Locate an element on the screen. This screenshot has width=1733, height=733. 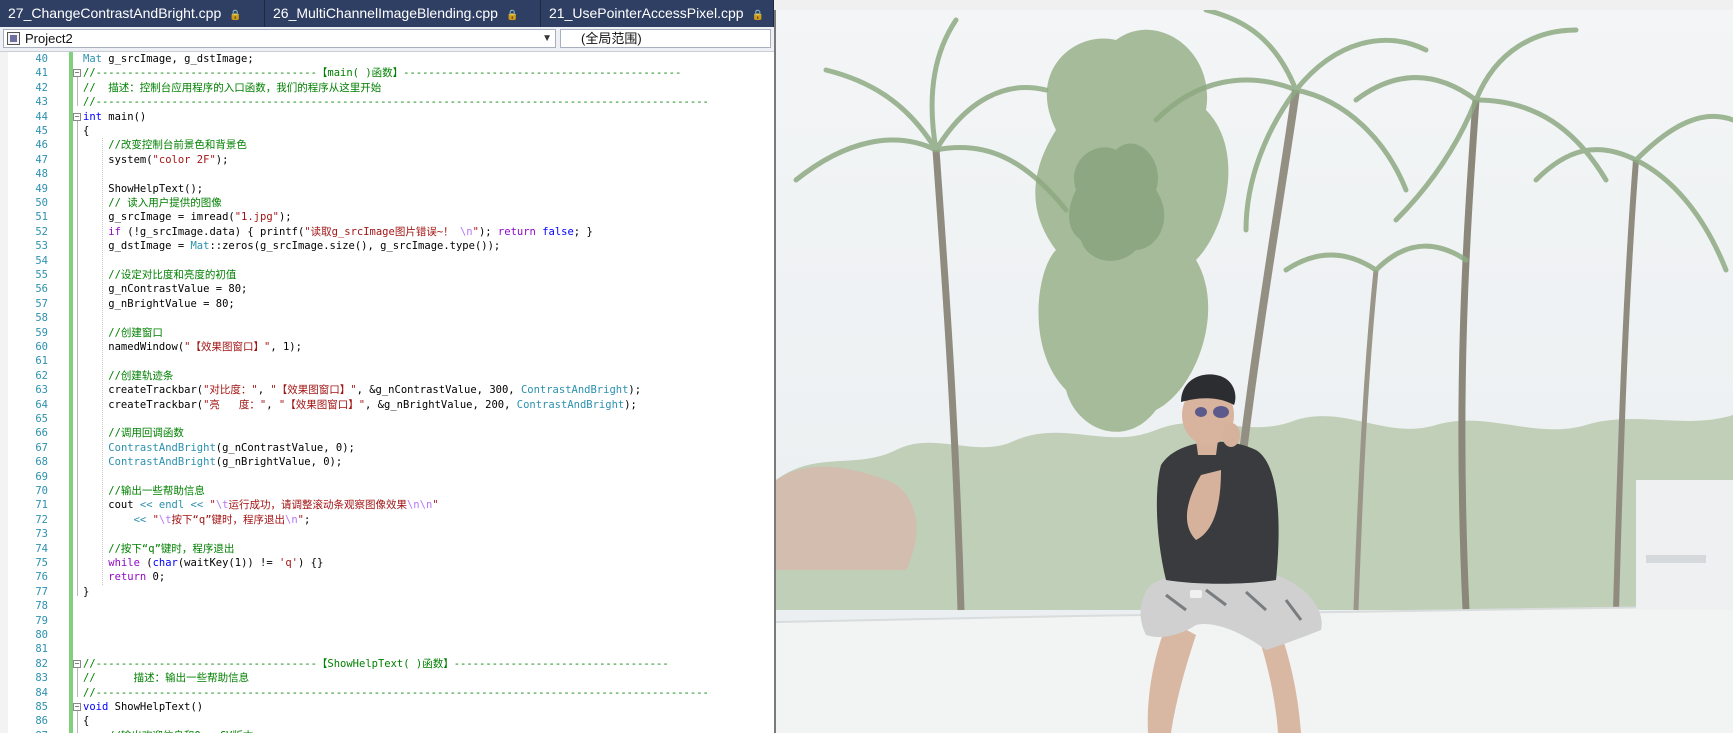
code-text: namedWindow("【效果图窗口】", 1); is located at coordinates (192, 347).